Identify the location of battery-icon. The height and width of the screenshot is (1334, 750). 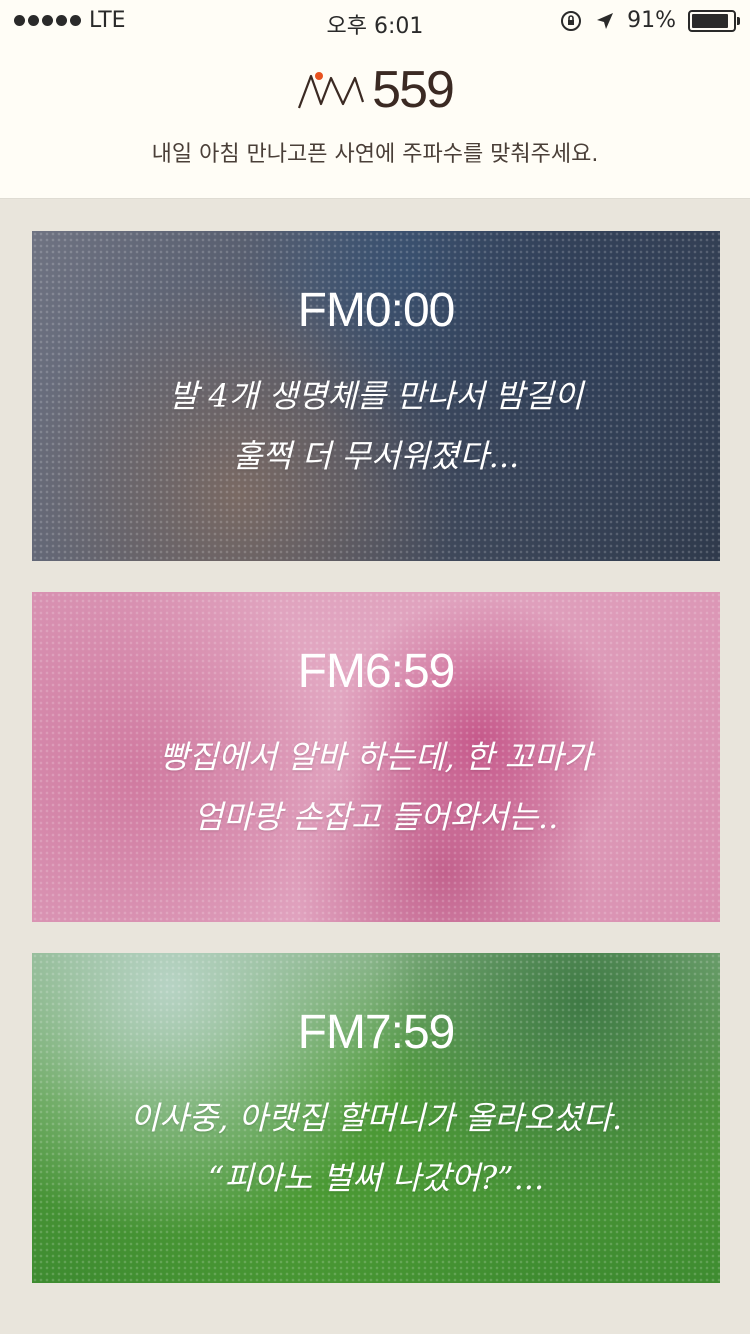
(714, 20).